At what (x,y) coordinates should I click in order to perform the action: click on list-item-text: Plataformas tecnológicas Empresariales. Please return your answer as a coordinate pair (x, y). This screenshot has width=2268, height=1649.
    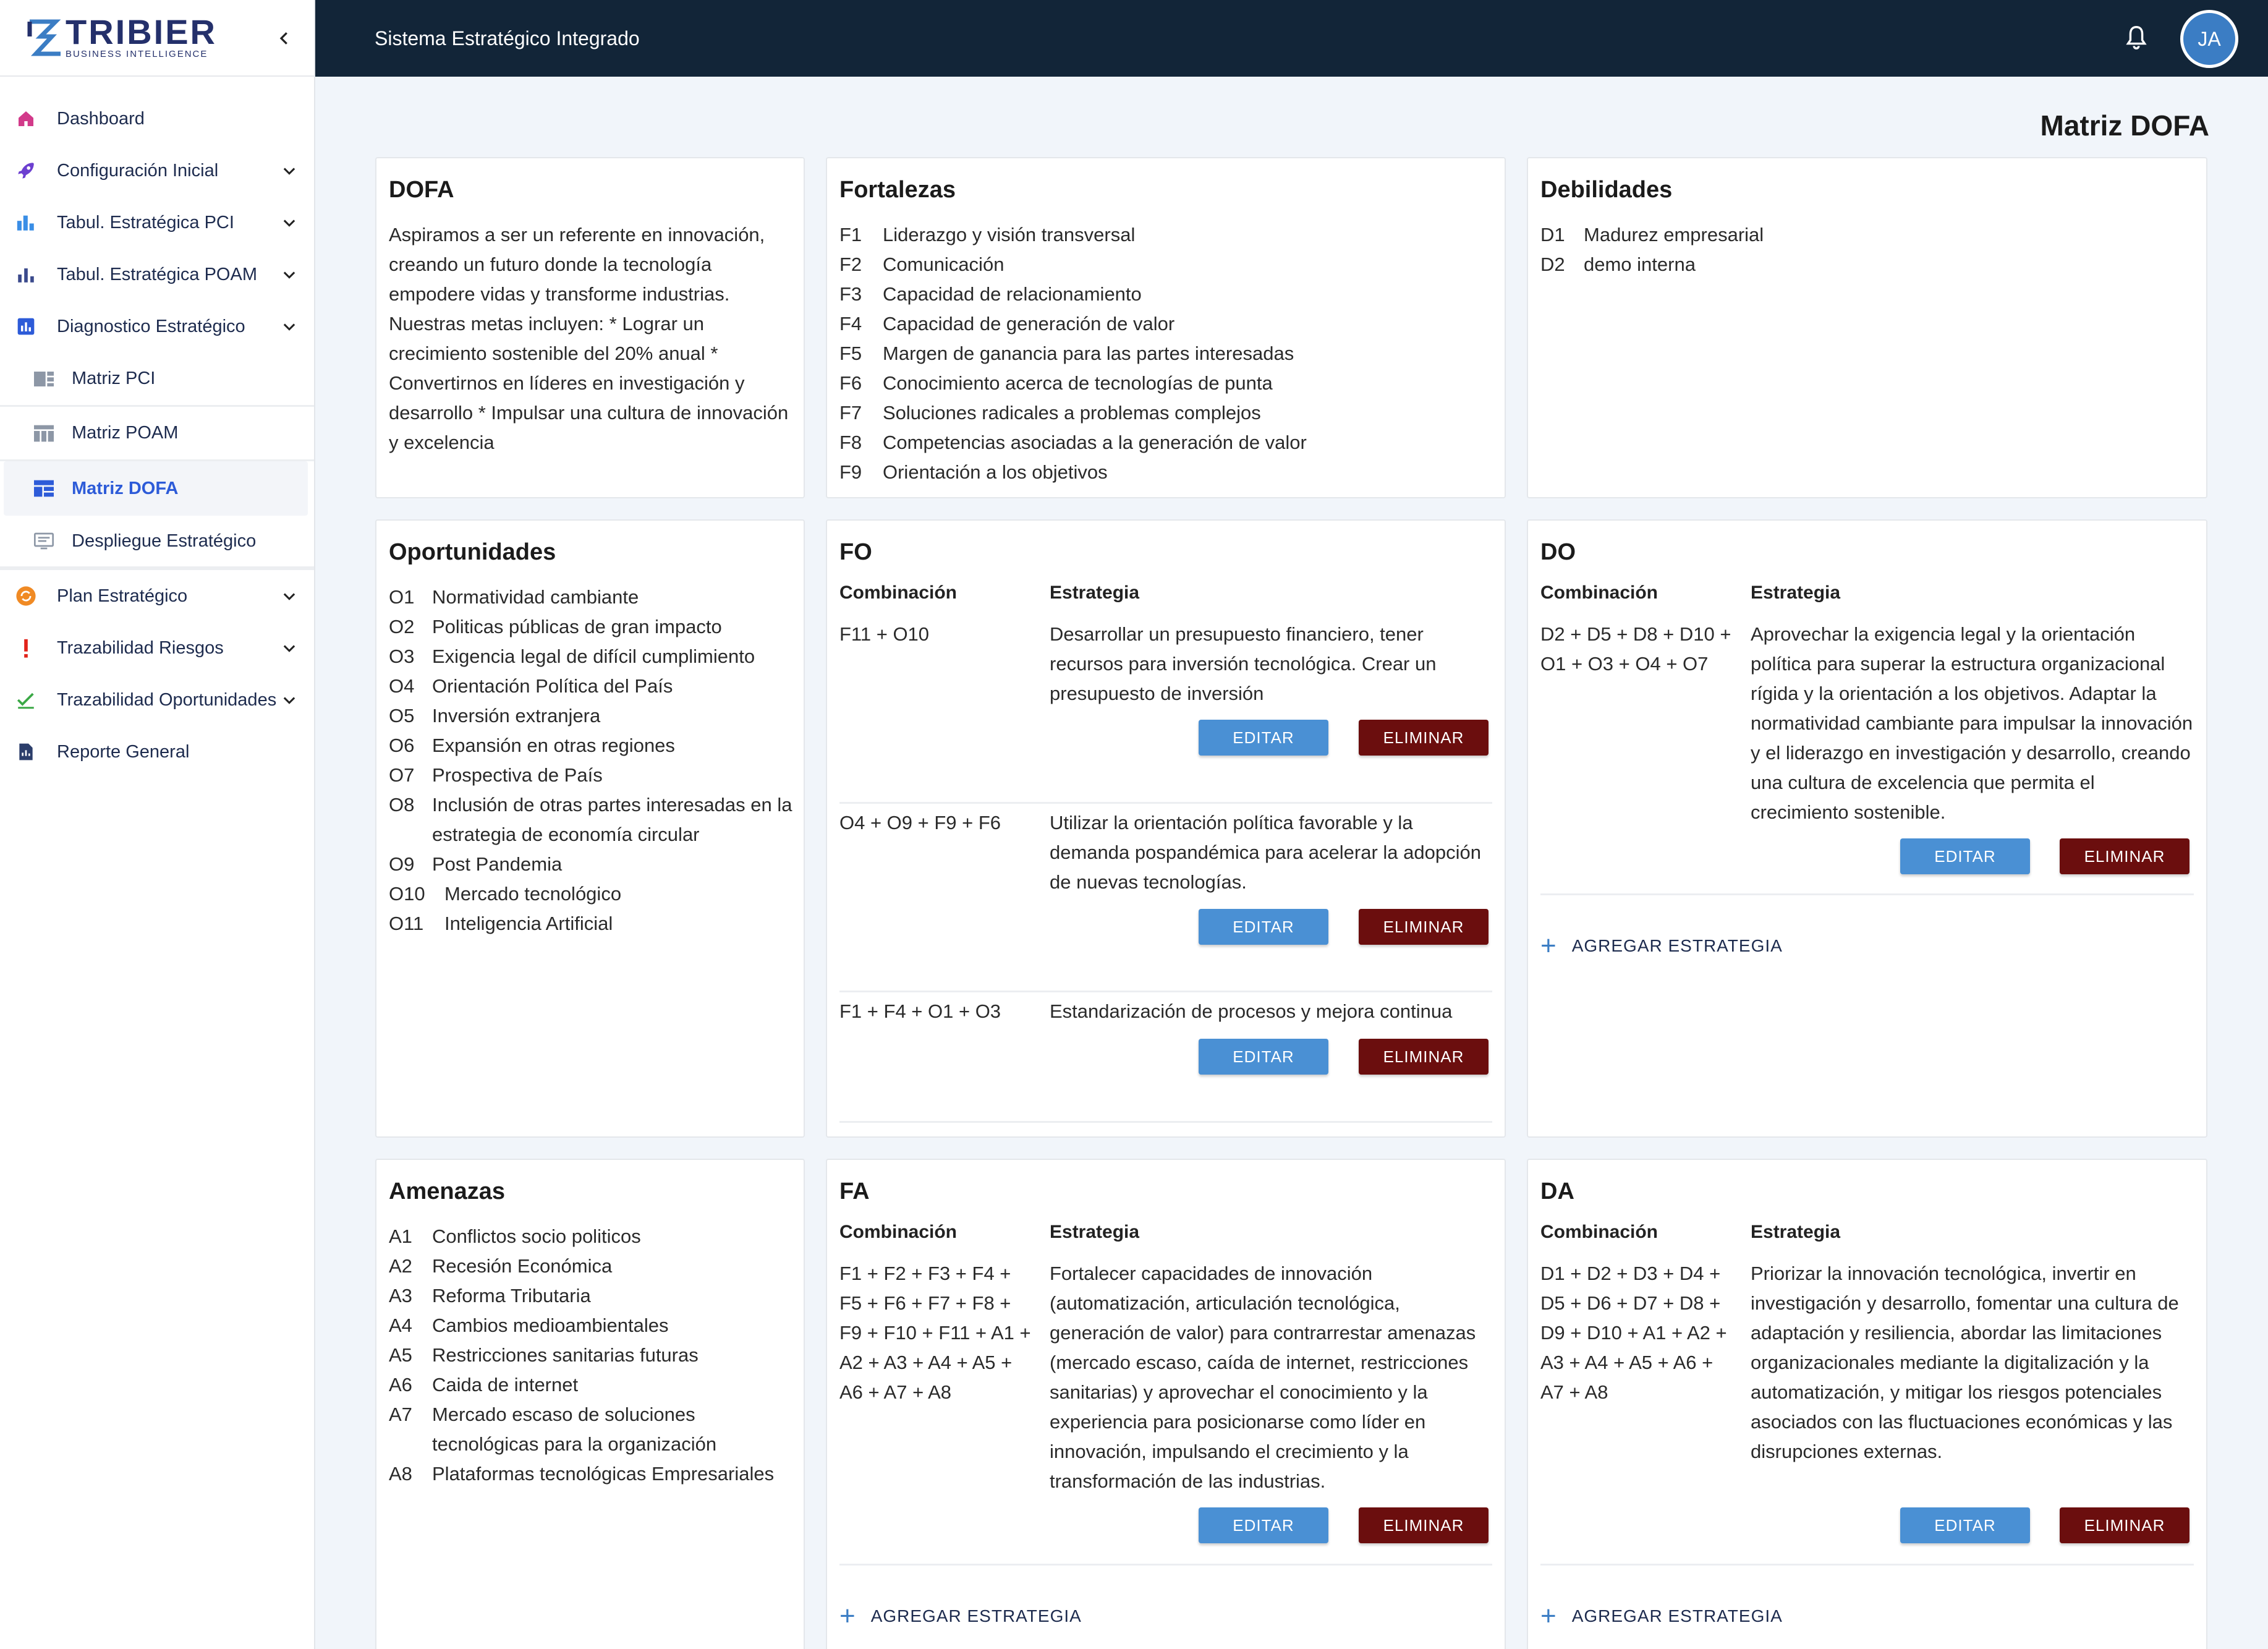
    Looking at the image, I should click on (603, 1474).